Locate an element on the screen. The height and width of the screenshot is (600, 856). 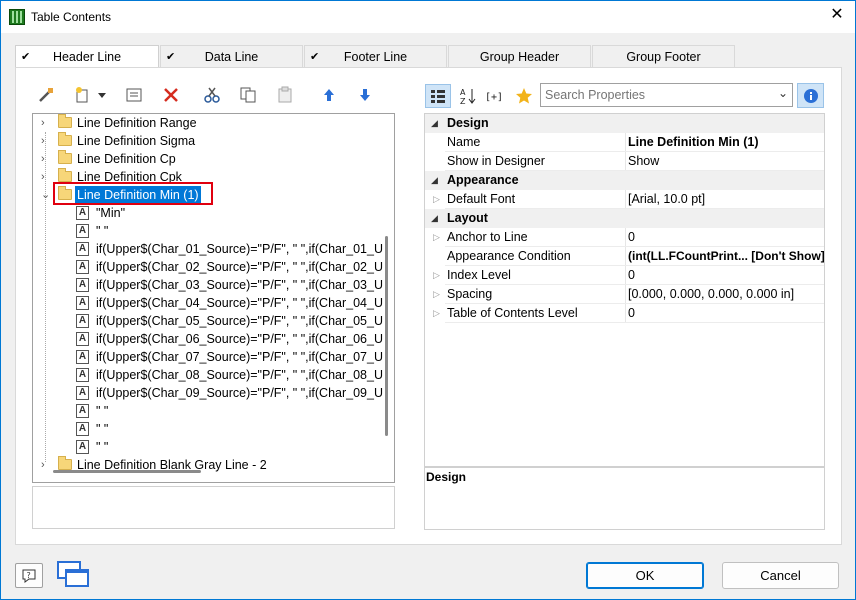
expand-all-icon: [+] is located at coordinates (495, 96).